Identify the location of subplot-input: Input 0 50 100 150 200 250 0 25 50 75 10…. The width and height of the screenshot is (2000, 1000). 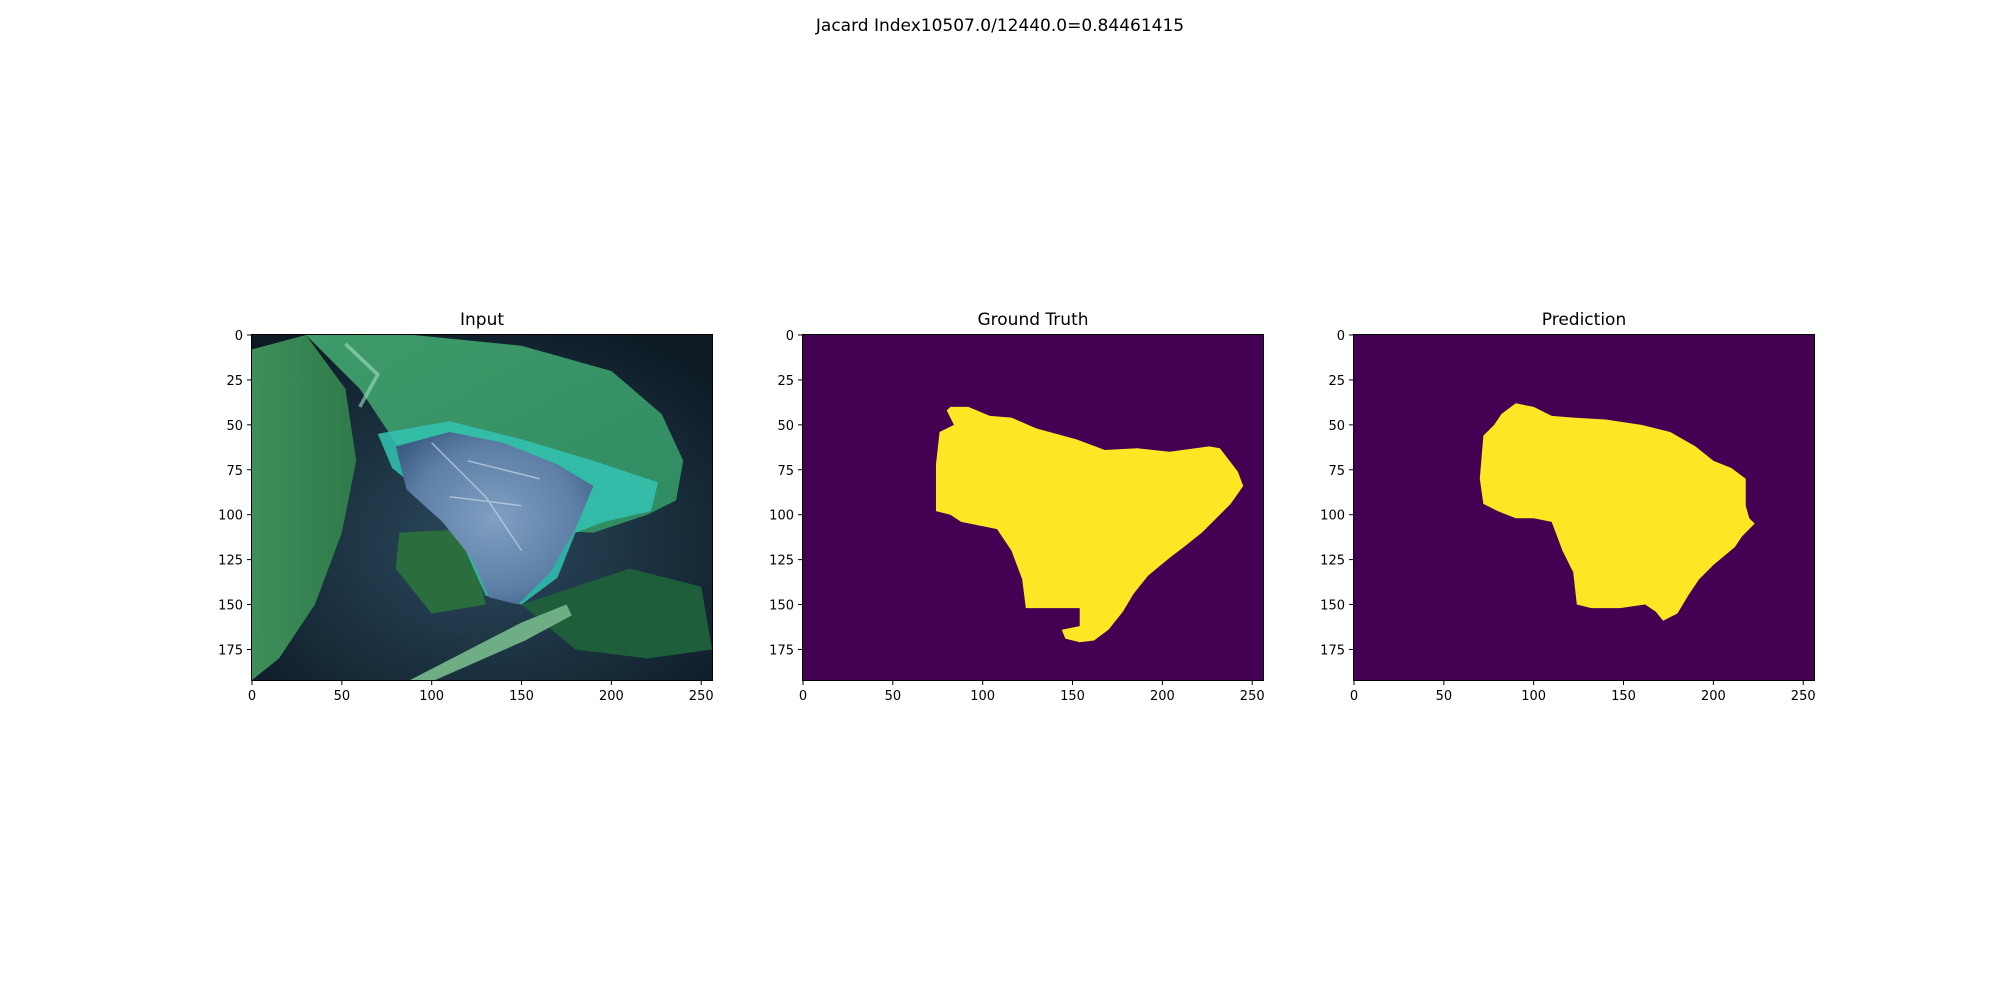
(465, 505).